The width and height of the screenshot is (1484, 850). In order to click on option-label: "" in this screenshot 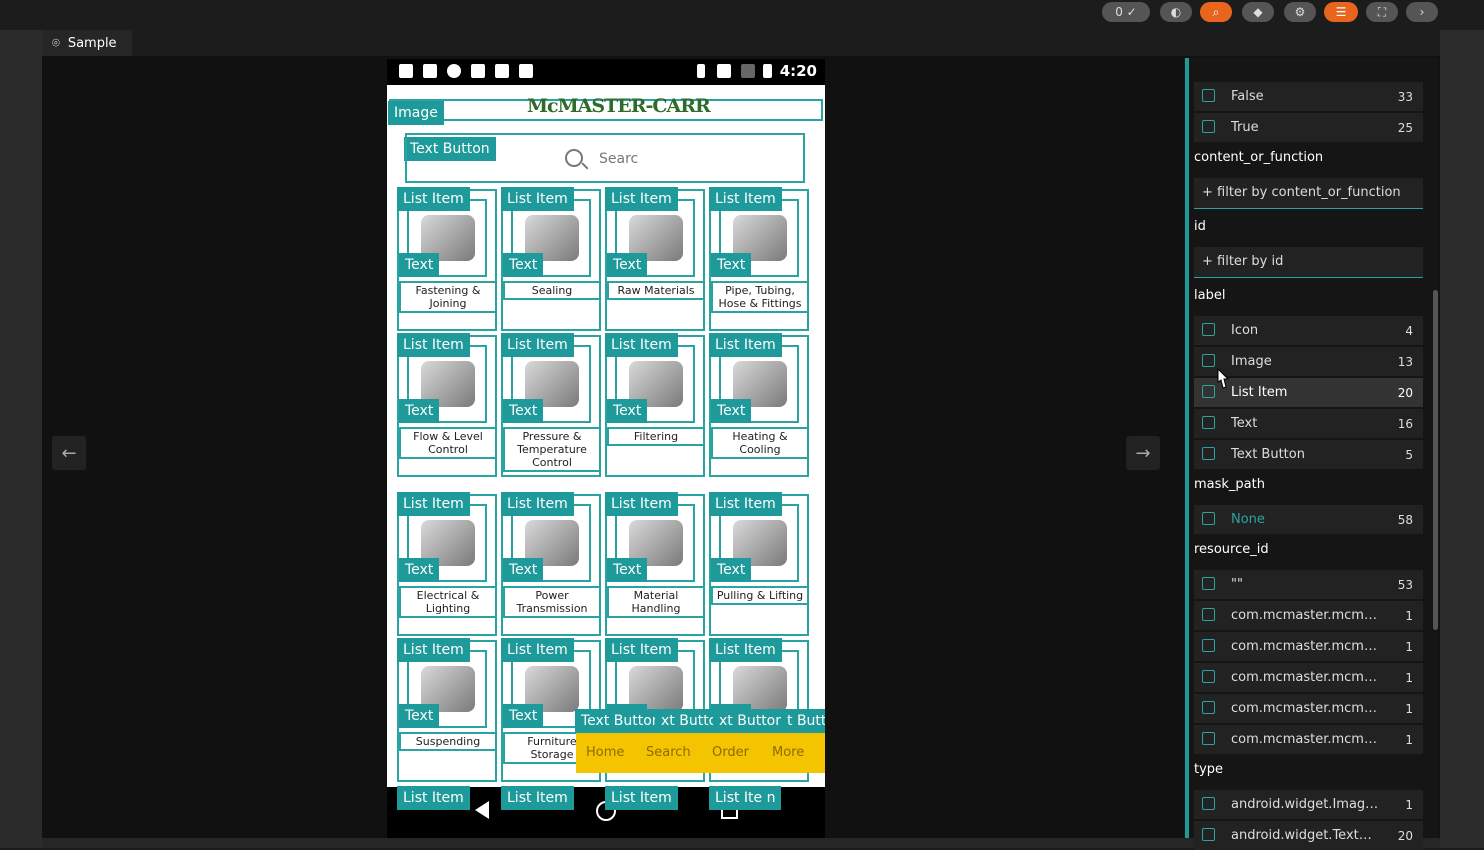, I will do `click(1237, 584)`.